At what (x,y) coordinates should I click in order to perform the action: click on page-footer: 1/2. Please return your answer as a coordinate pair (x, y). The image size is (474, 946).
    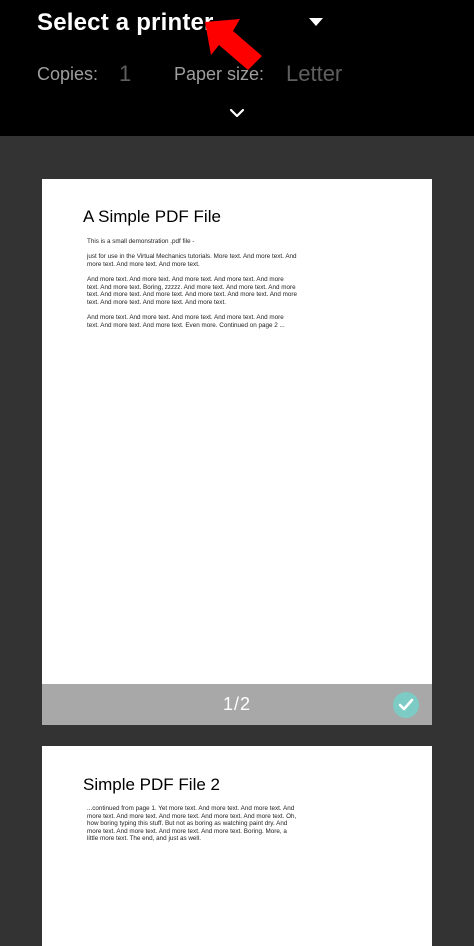
    Looking at the image, I should click on (237, 704).